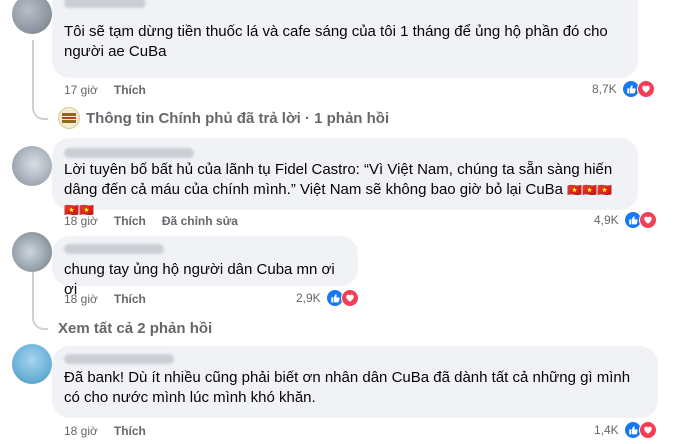 The height and width of the screenshot is (444, 684). What do you see at coordinates (308, 298) in the screenshot?
I see `reaction-count: 2,9K` at bounding box center [308, 298].